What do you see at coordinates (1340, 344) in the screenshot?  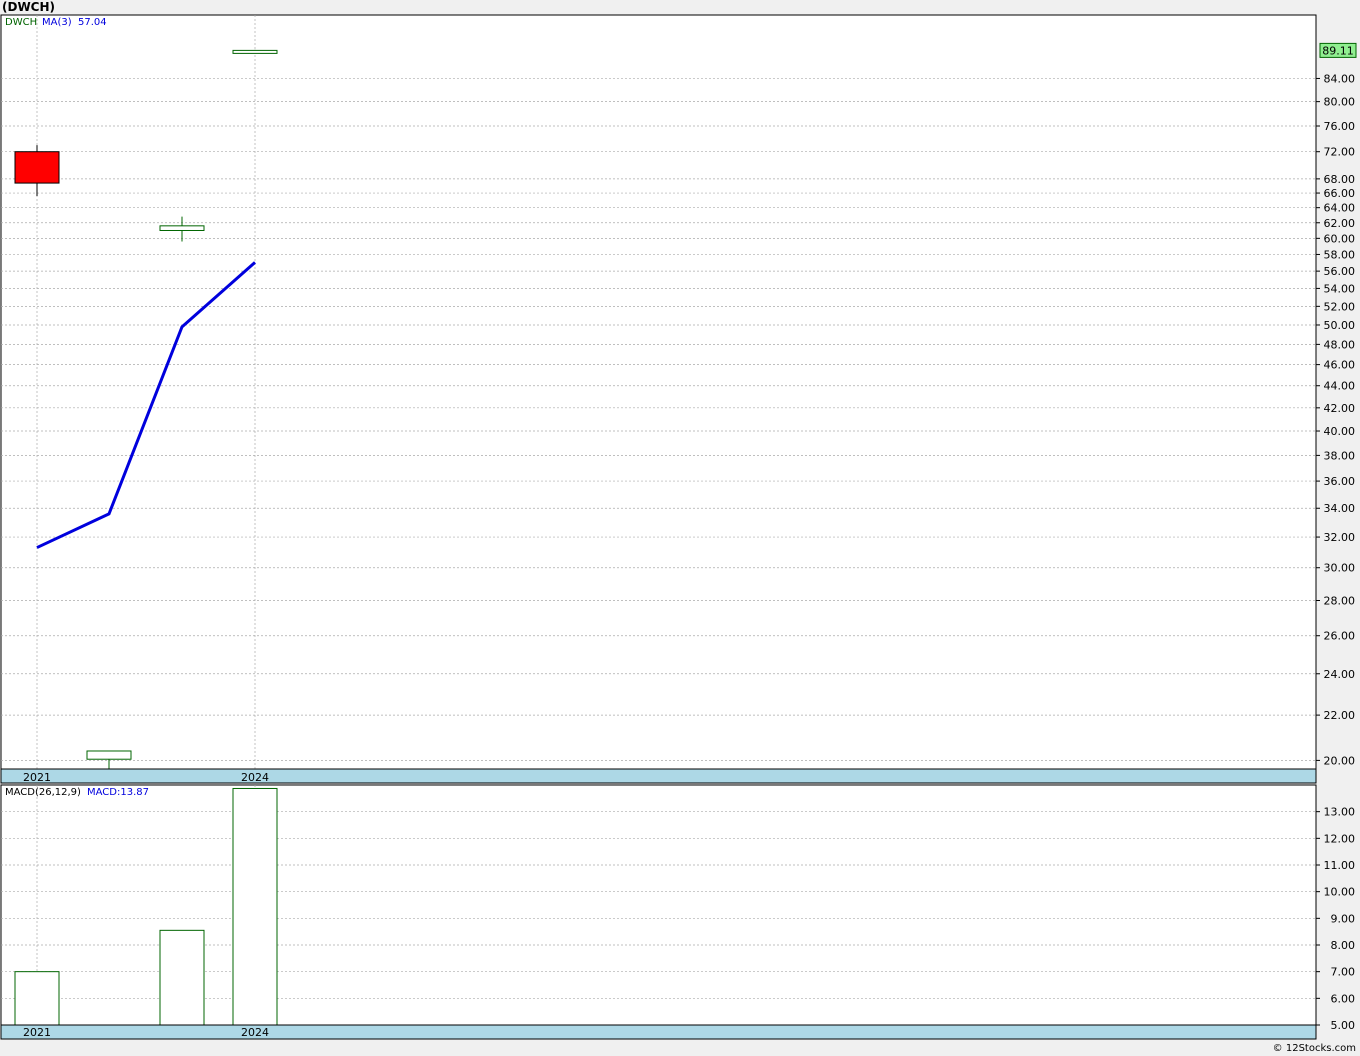 I see `price-tick-label: 48.00` at bounding box center [1340, 344].